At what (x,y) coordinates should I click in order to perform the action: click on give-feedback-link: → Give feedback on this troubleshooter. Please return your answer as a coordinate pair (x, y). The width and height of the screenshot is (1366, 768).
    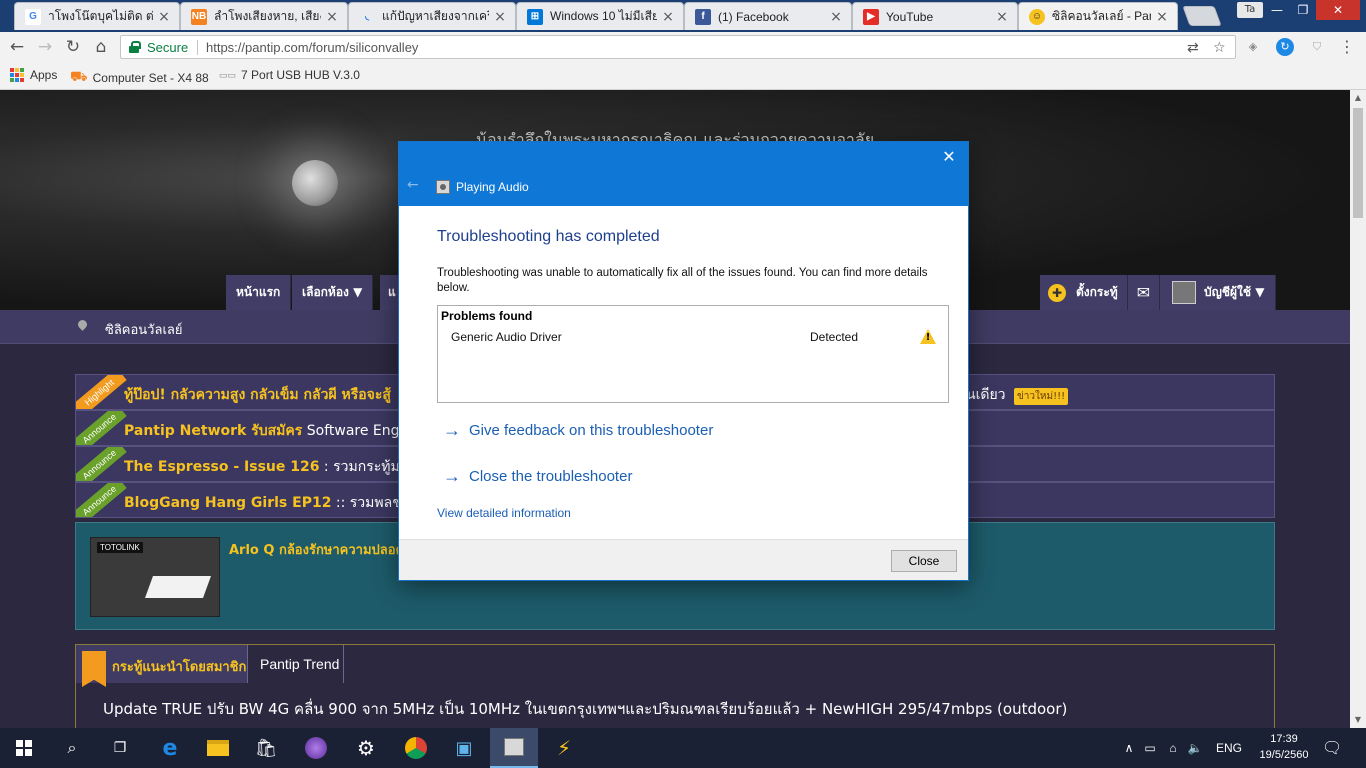
    Looking at the image, I should click on (578, 430).